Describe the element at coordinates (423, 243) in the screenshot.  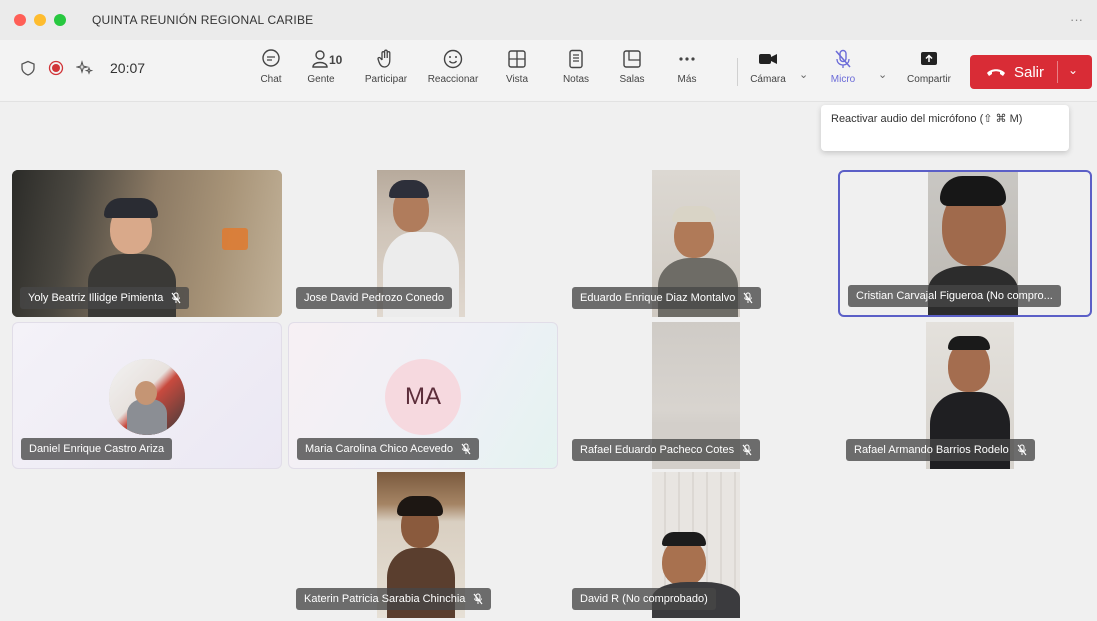
I see `participant-tile: Jose David Pedrozo Conedo` at that location.